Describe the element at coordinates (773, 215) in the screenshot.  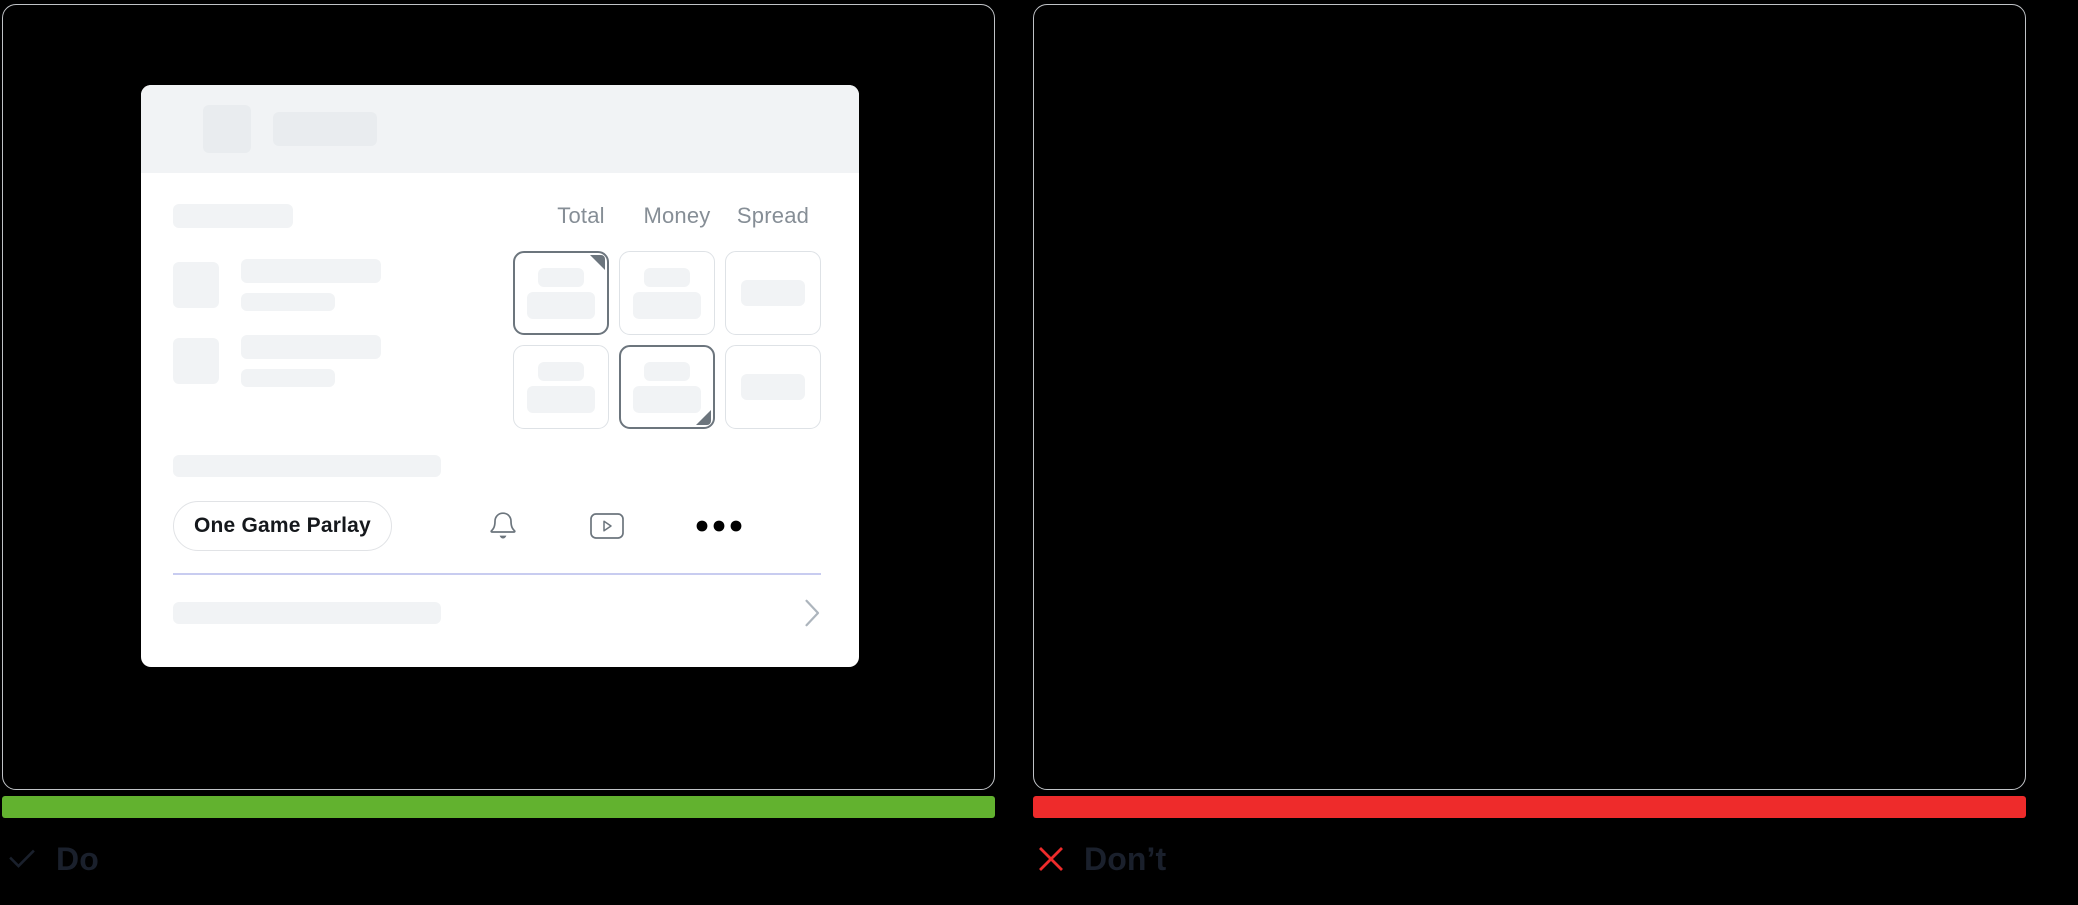
I see `column-header-spread: Spread` at that location.